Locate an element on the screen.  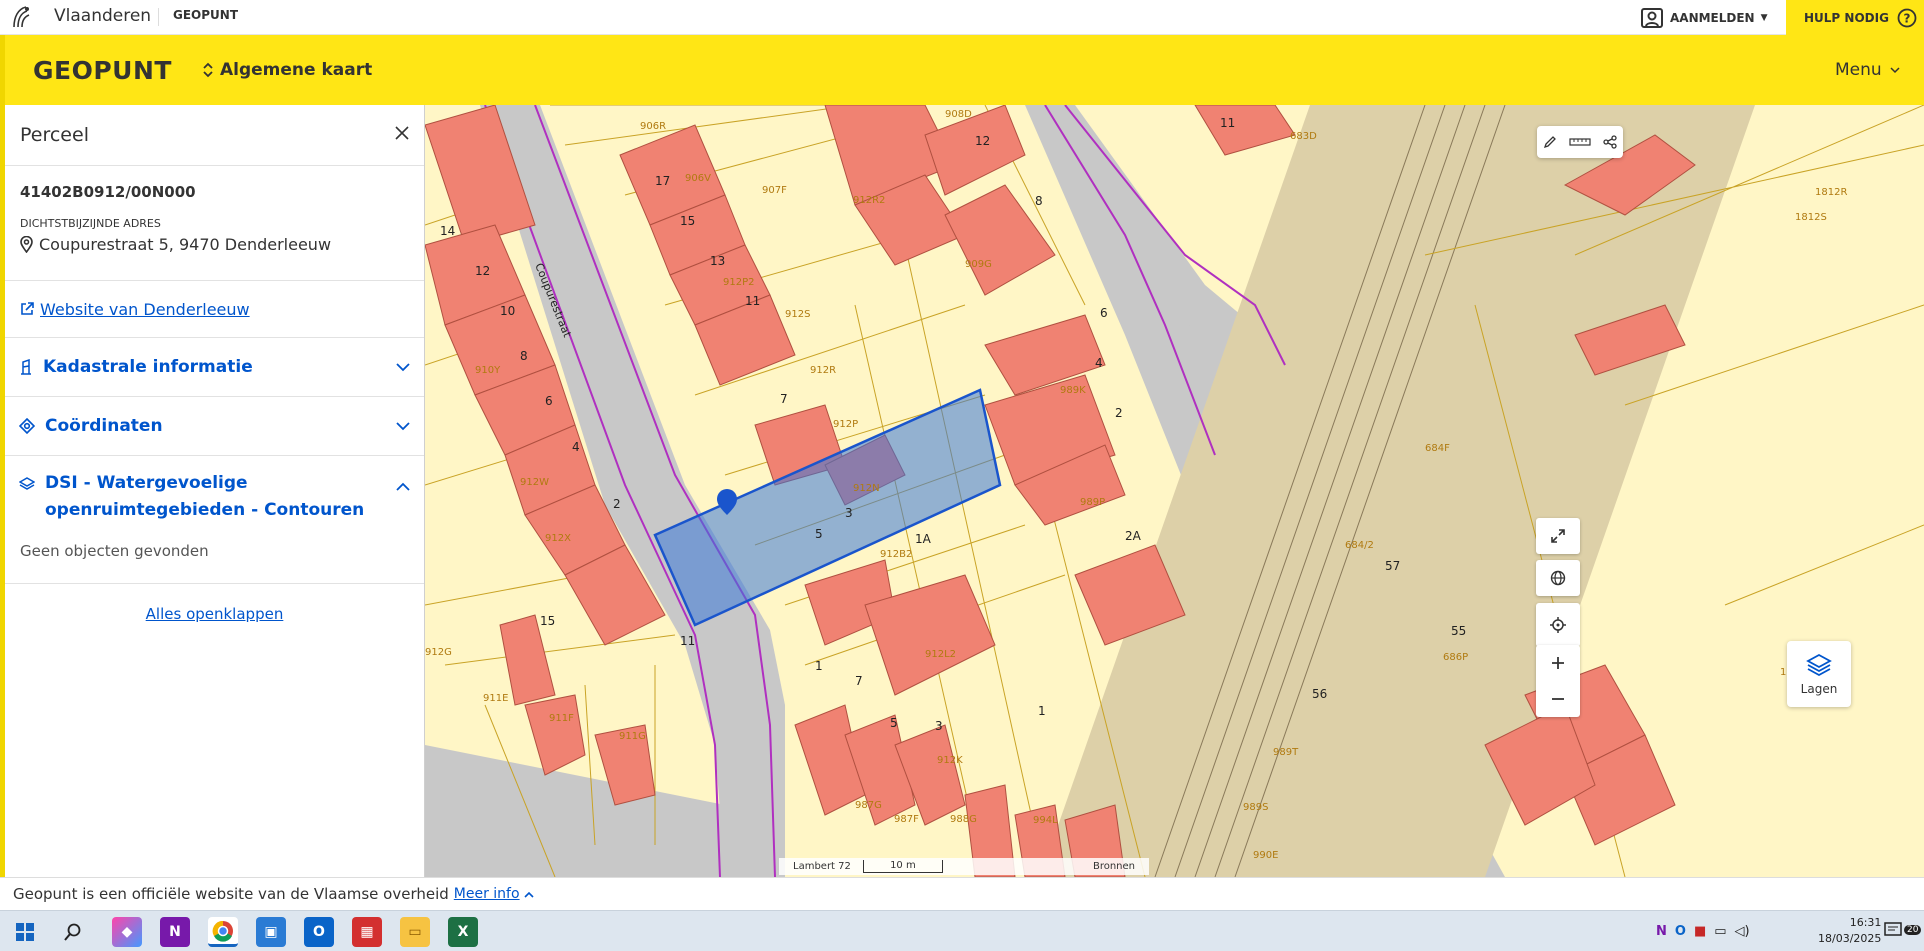
target-icon is located at coordinates (27, 426).